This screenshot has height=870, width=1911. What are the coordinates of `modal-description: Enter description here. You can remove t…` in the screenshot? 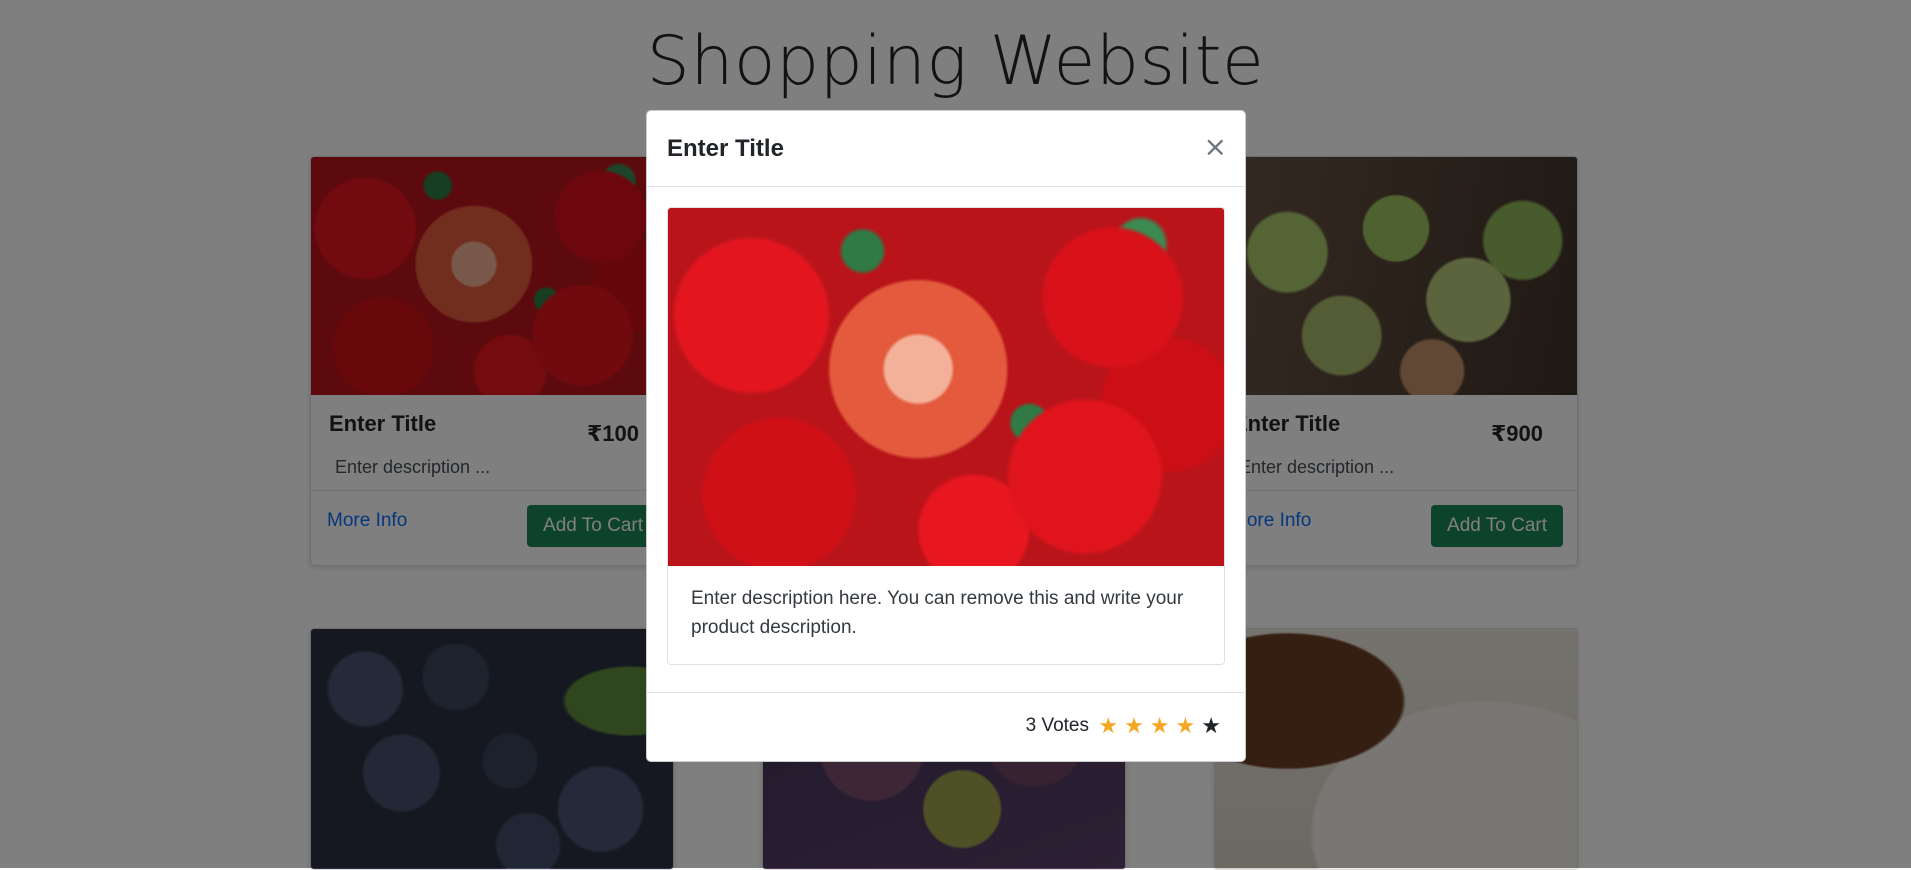 It's located at (937, 613).